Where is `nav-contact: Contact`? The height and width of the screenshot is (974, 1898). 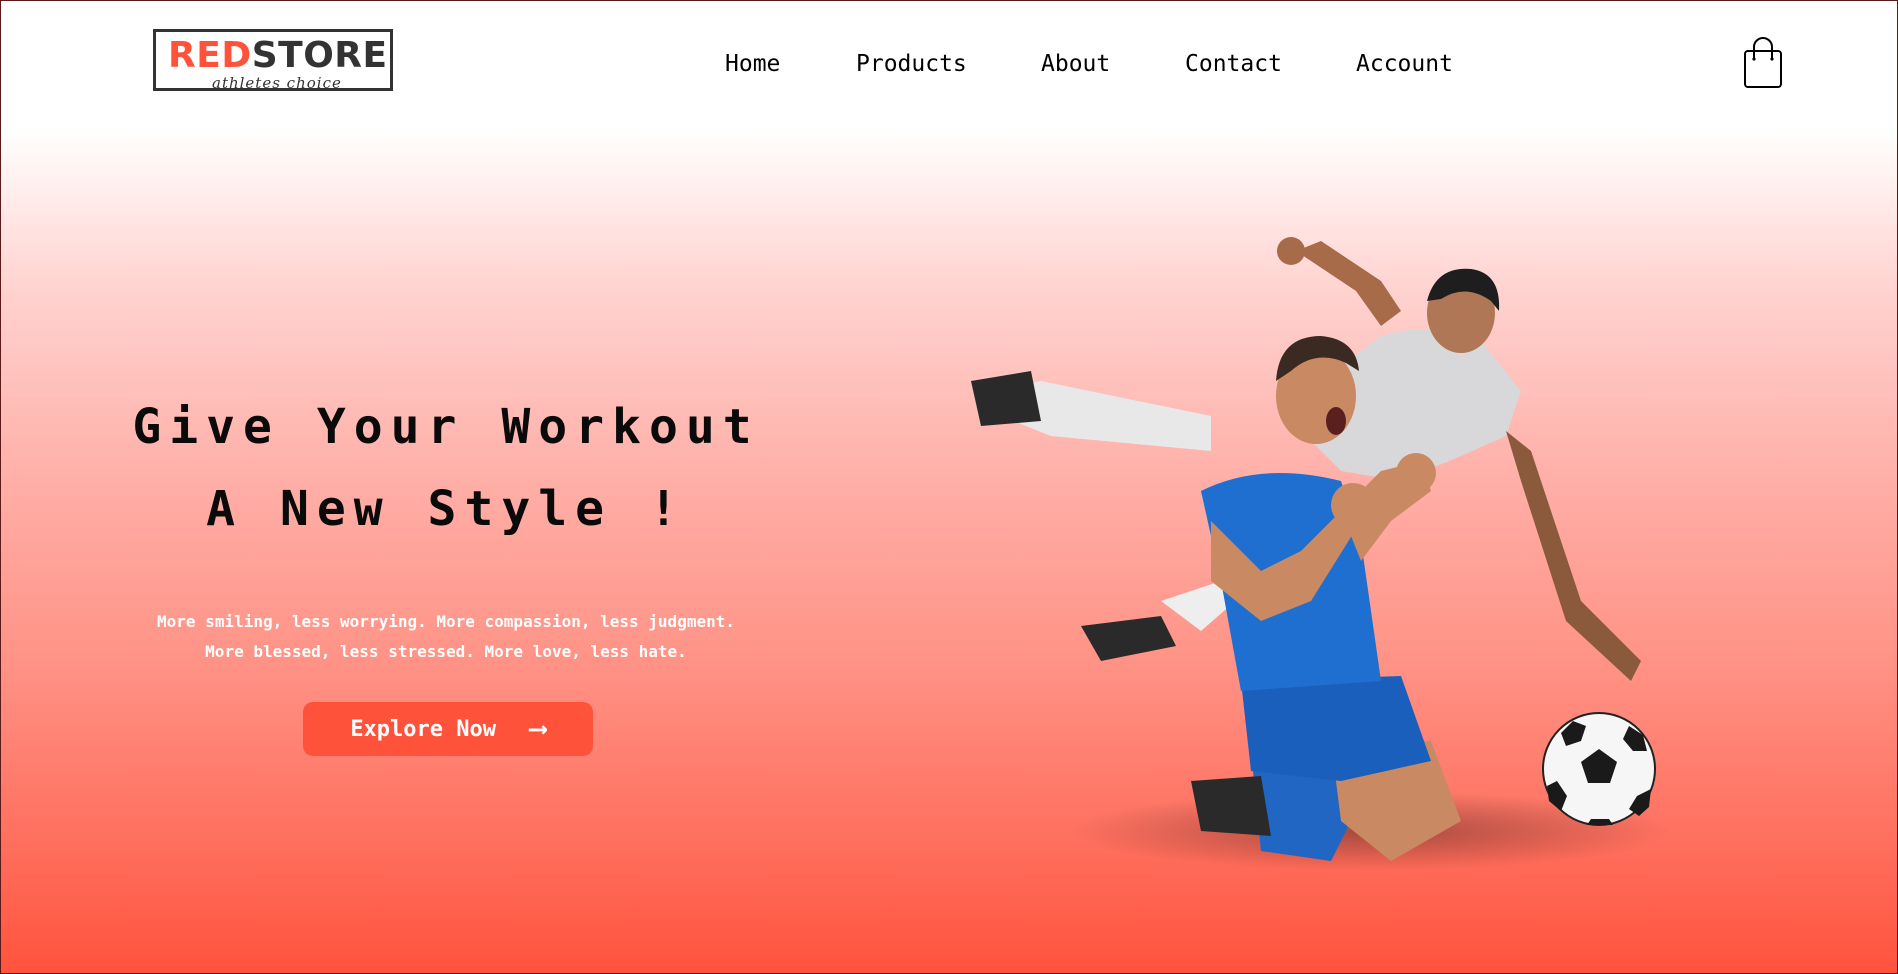 nav-contact: Contact is located at coordinates (1233, 64).